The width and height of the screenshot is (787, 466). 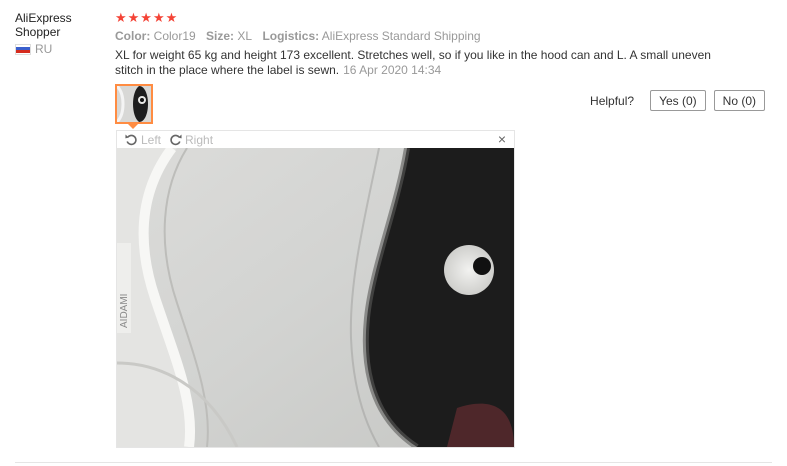 What do you see at coordinates (315, 139) in the screenshot?
I see `viewer-toolbar: Left Right ×` at bounding box center [315, 139].